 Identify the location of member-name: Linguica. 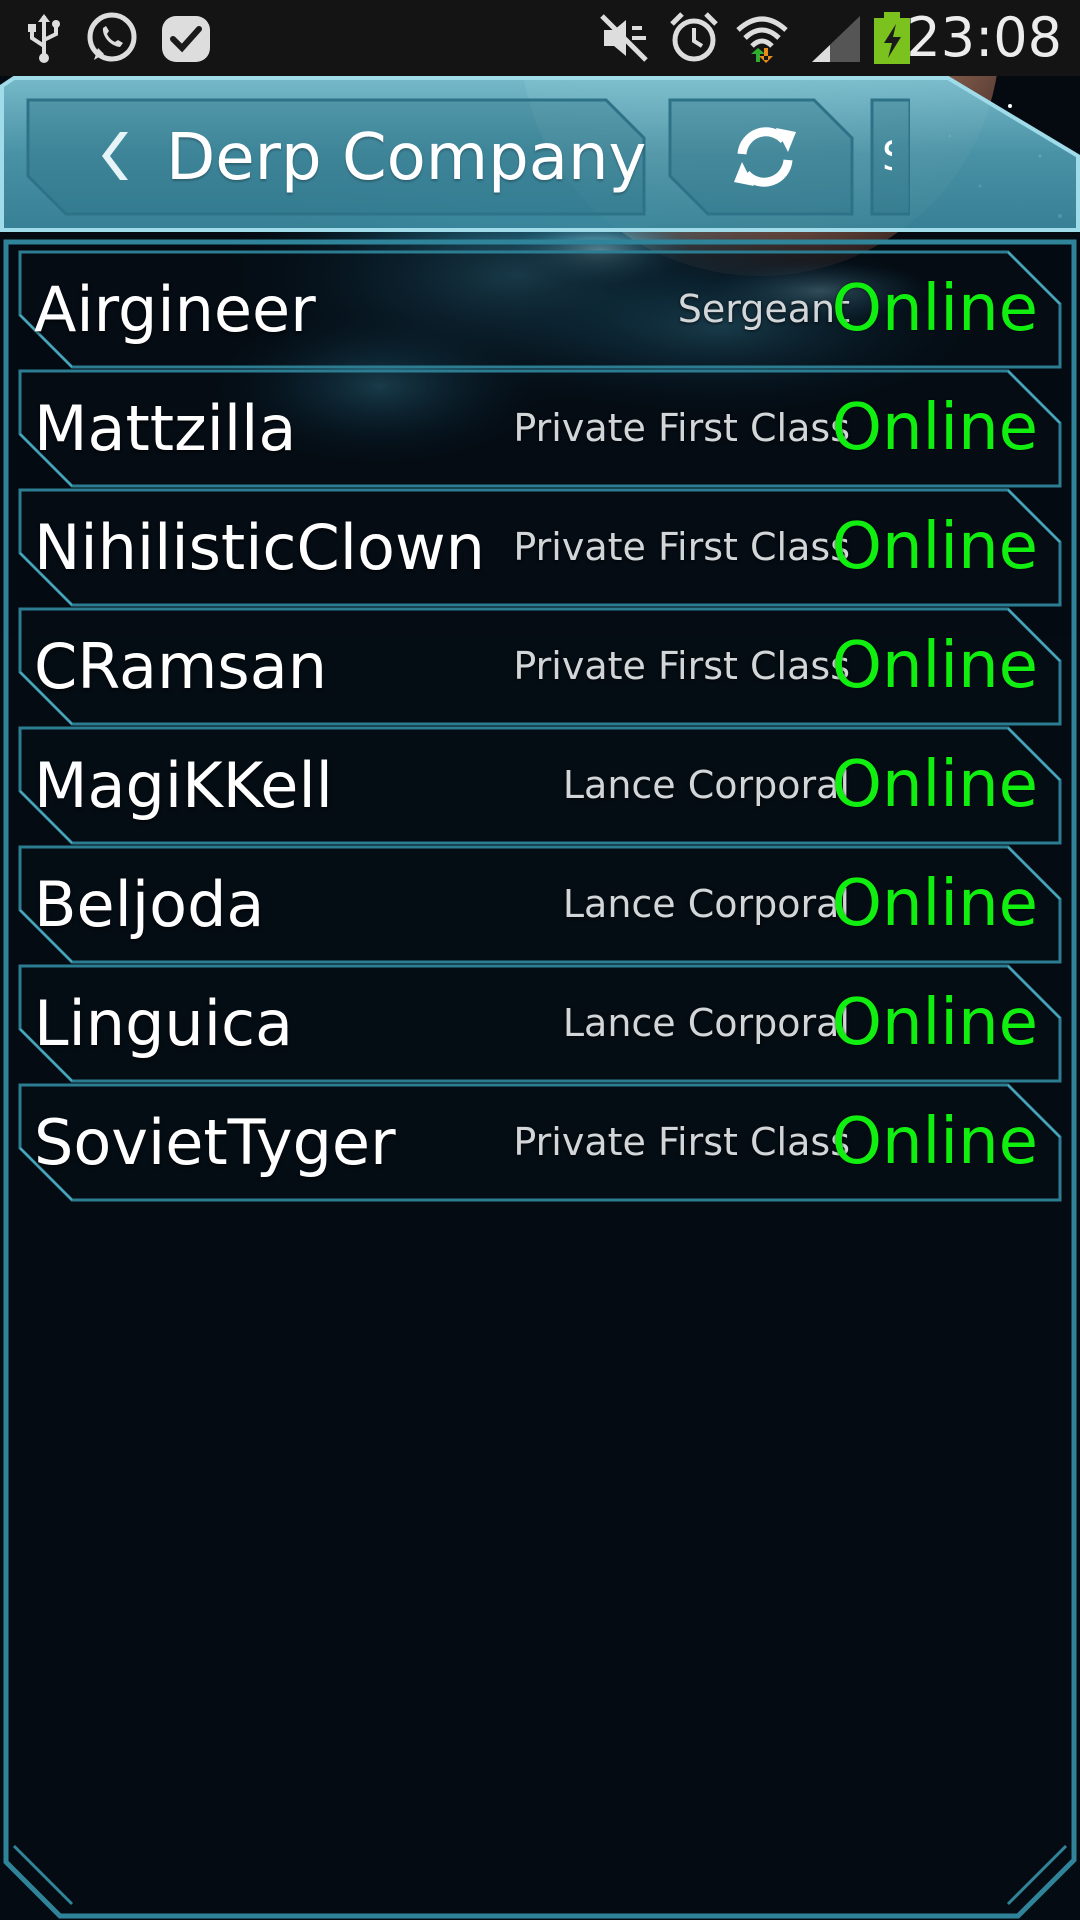
(164, 1023).